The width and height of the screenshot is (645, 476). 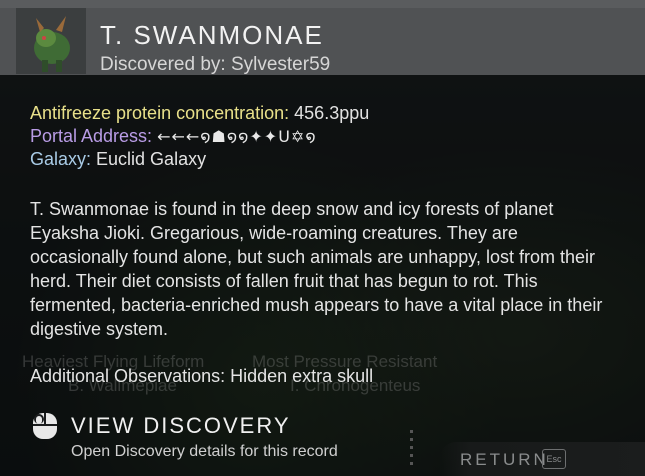 What do you see at coordinates (204, 451) in the screenshot?
I see `view-discovery-hint: Open Discovery details for this record` at bounding box center [204, 451].